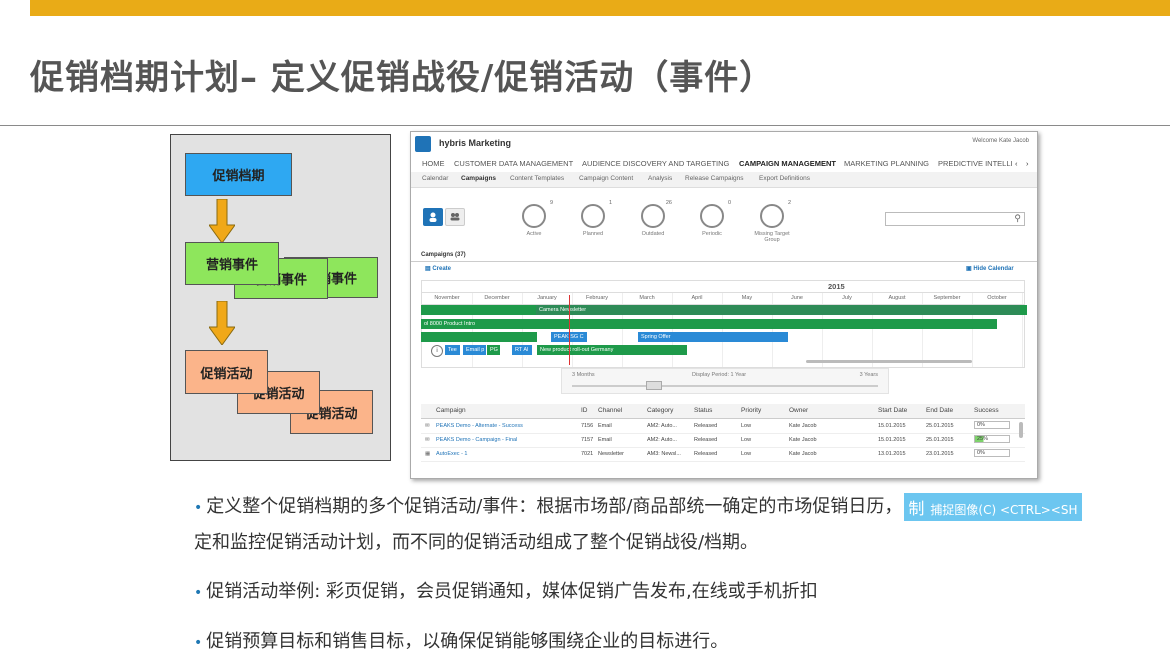 The width and height of the screenshot is (1170, 656). I want to click on kpi-missing-target-group: 2 Missing Target Group, so click(772, 221).